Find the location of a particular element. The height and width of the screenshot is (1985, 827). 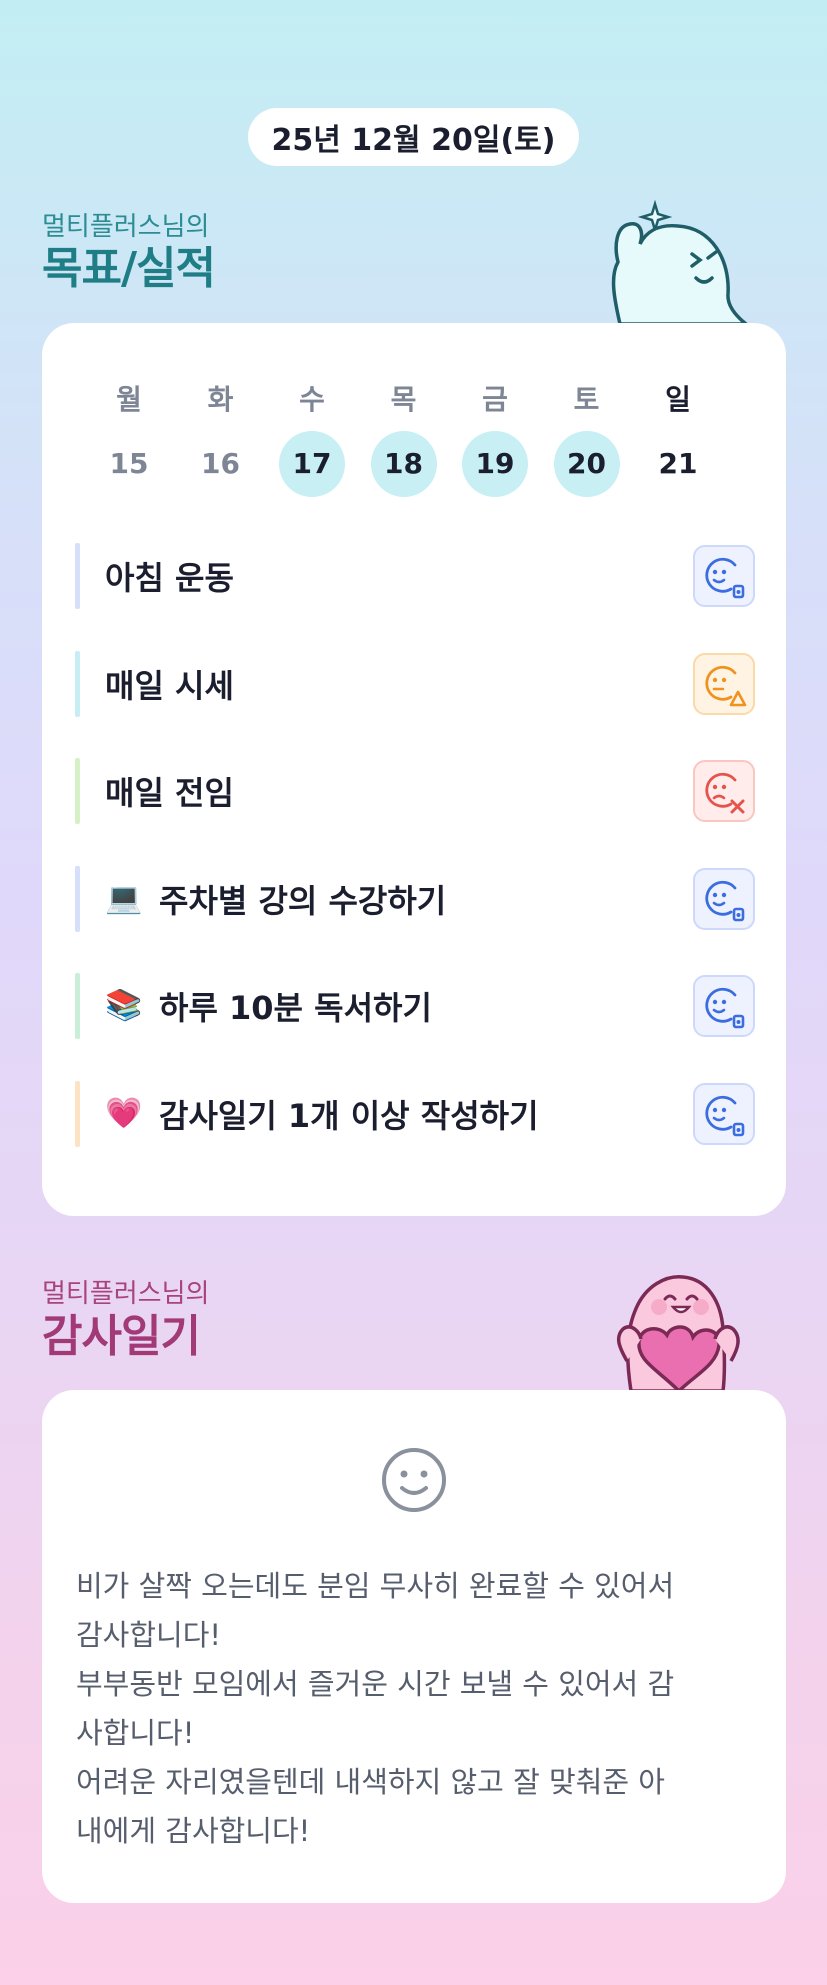

weekday-sun: 일 is located at coordinates (678, 399).